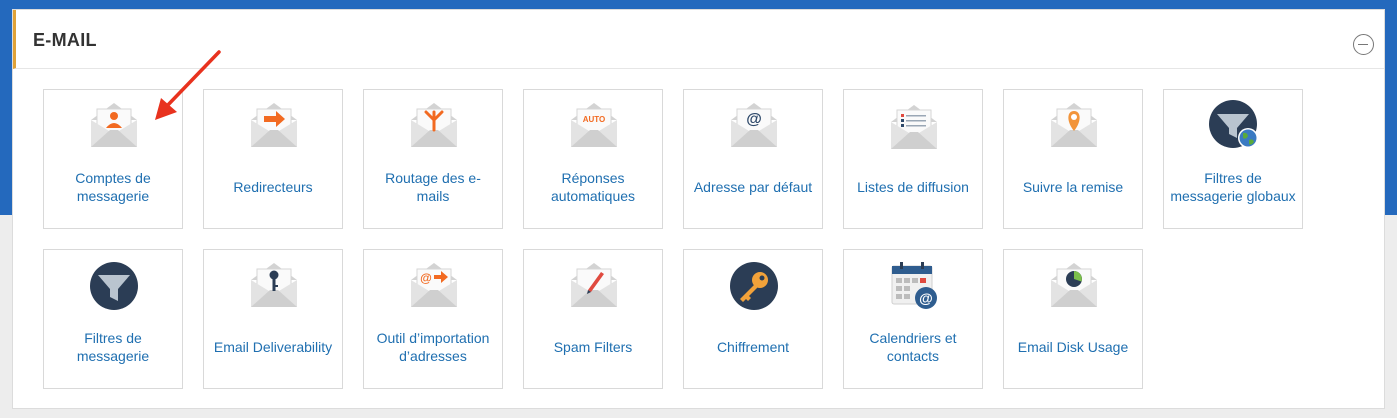 Image resolution: width=1397 pixels, height=418 pixels. Describe the element at coordinates (593, 187) in the screenshot. I see `tile-label: Réponses automatiques` at that location.